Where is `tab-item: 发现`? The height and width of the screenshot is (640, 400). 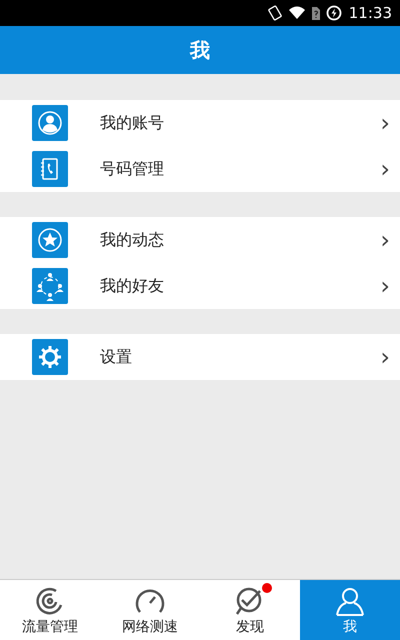
tab-item: 发现 is located at coordinates (250, 610).